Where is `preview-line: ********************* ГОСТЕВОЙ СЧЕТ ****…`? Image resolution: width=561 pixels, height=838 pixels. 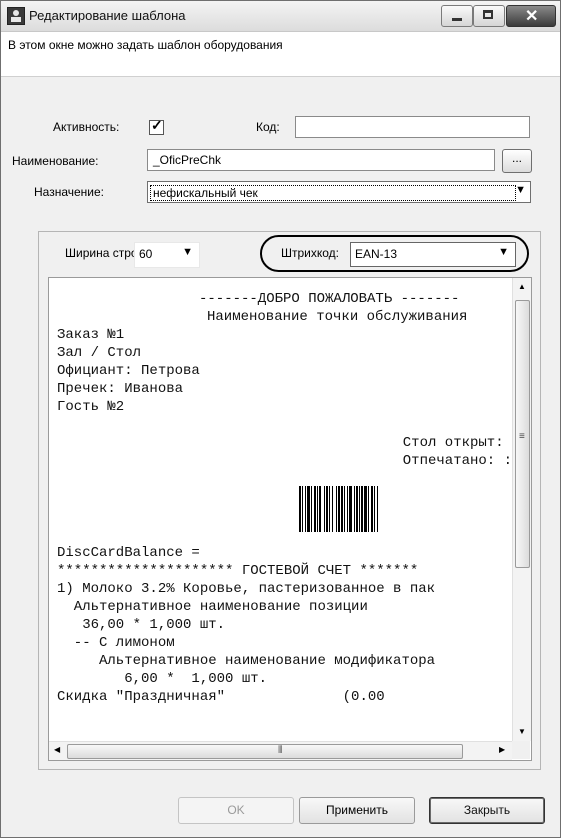
preview-line: ********************* ГОСТЕВОЙ СЧЕТ ****… is located at coordinates (238, 571).